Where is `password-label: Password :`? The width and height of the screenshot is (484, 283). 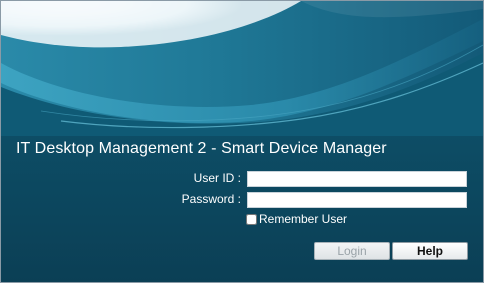 password-label: Password : is located at coordinates (211, 199).